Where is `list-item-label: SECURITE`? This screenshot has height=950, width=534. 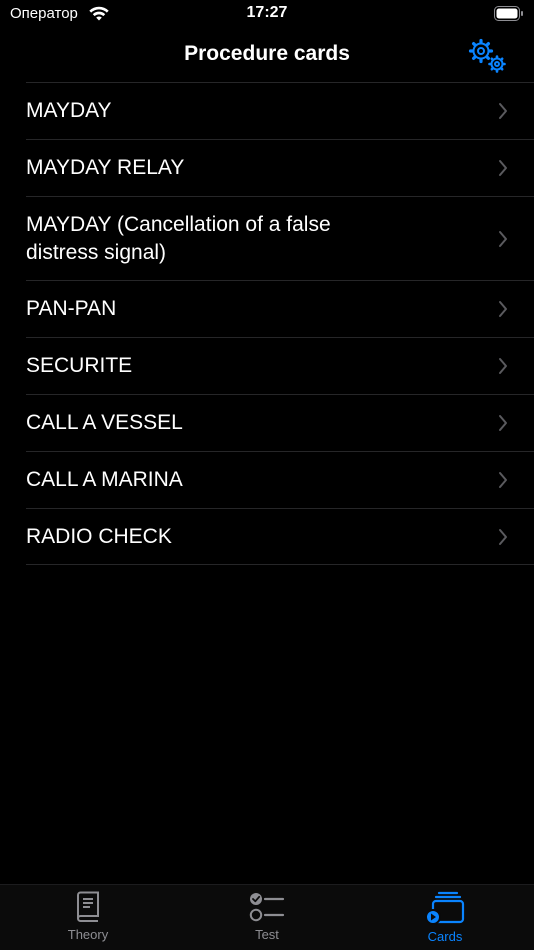
list-item-label: SECURITE is located at coordinates (79, 365).